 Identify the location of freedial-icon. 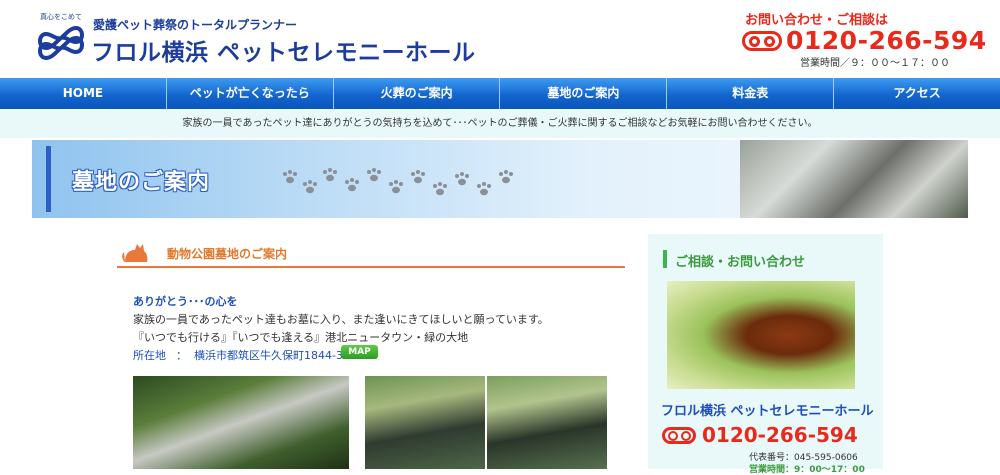
(762, 41).